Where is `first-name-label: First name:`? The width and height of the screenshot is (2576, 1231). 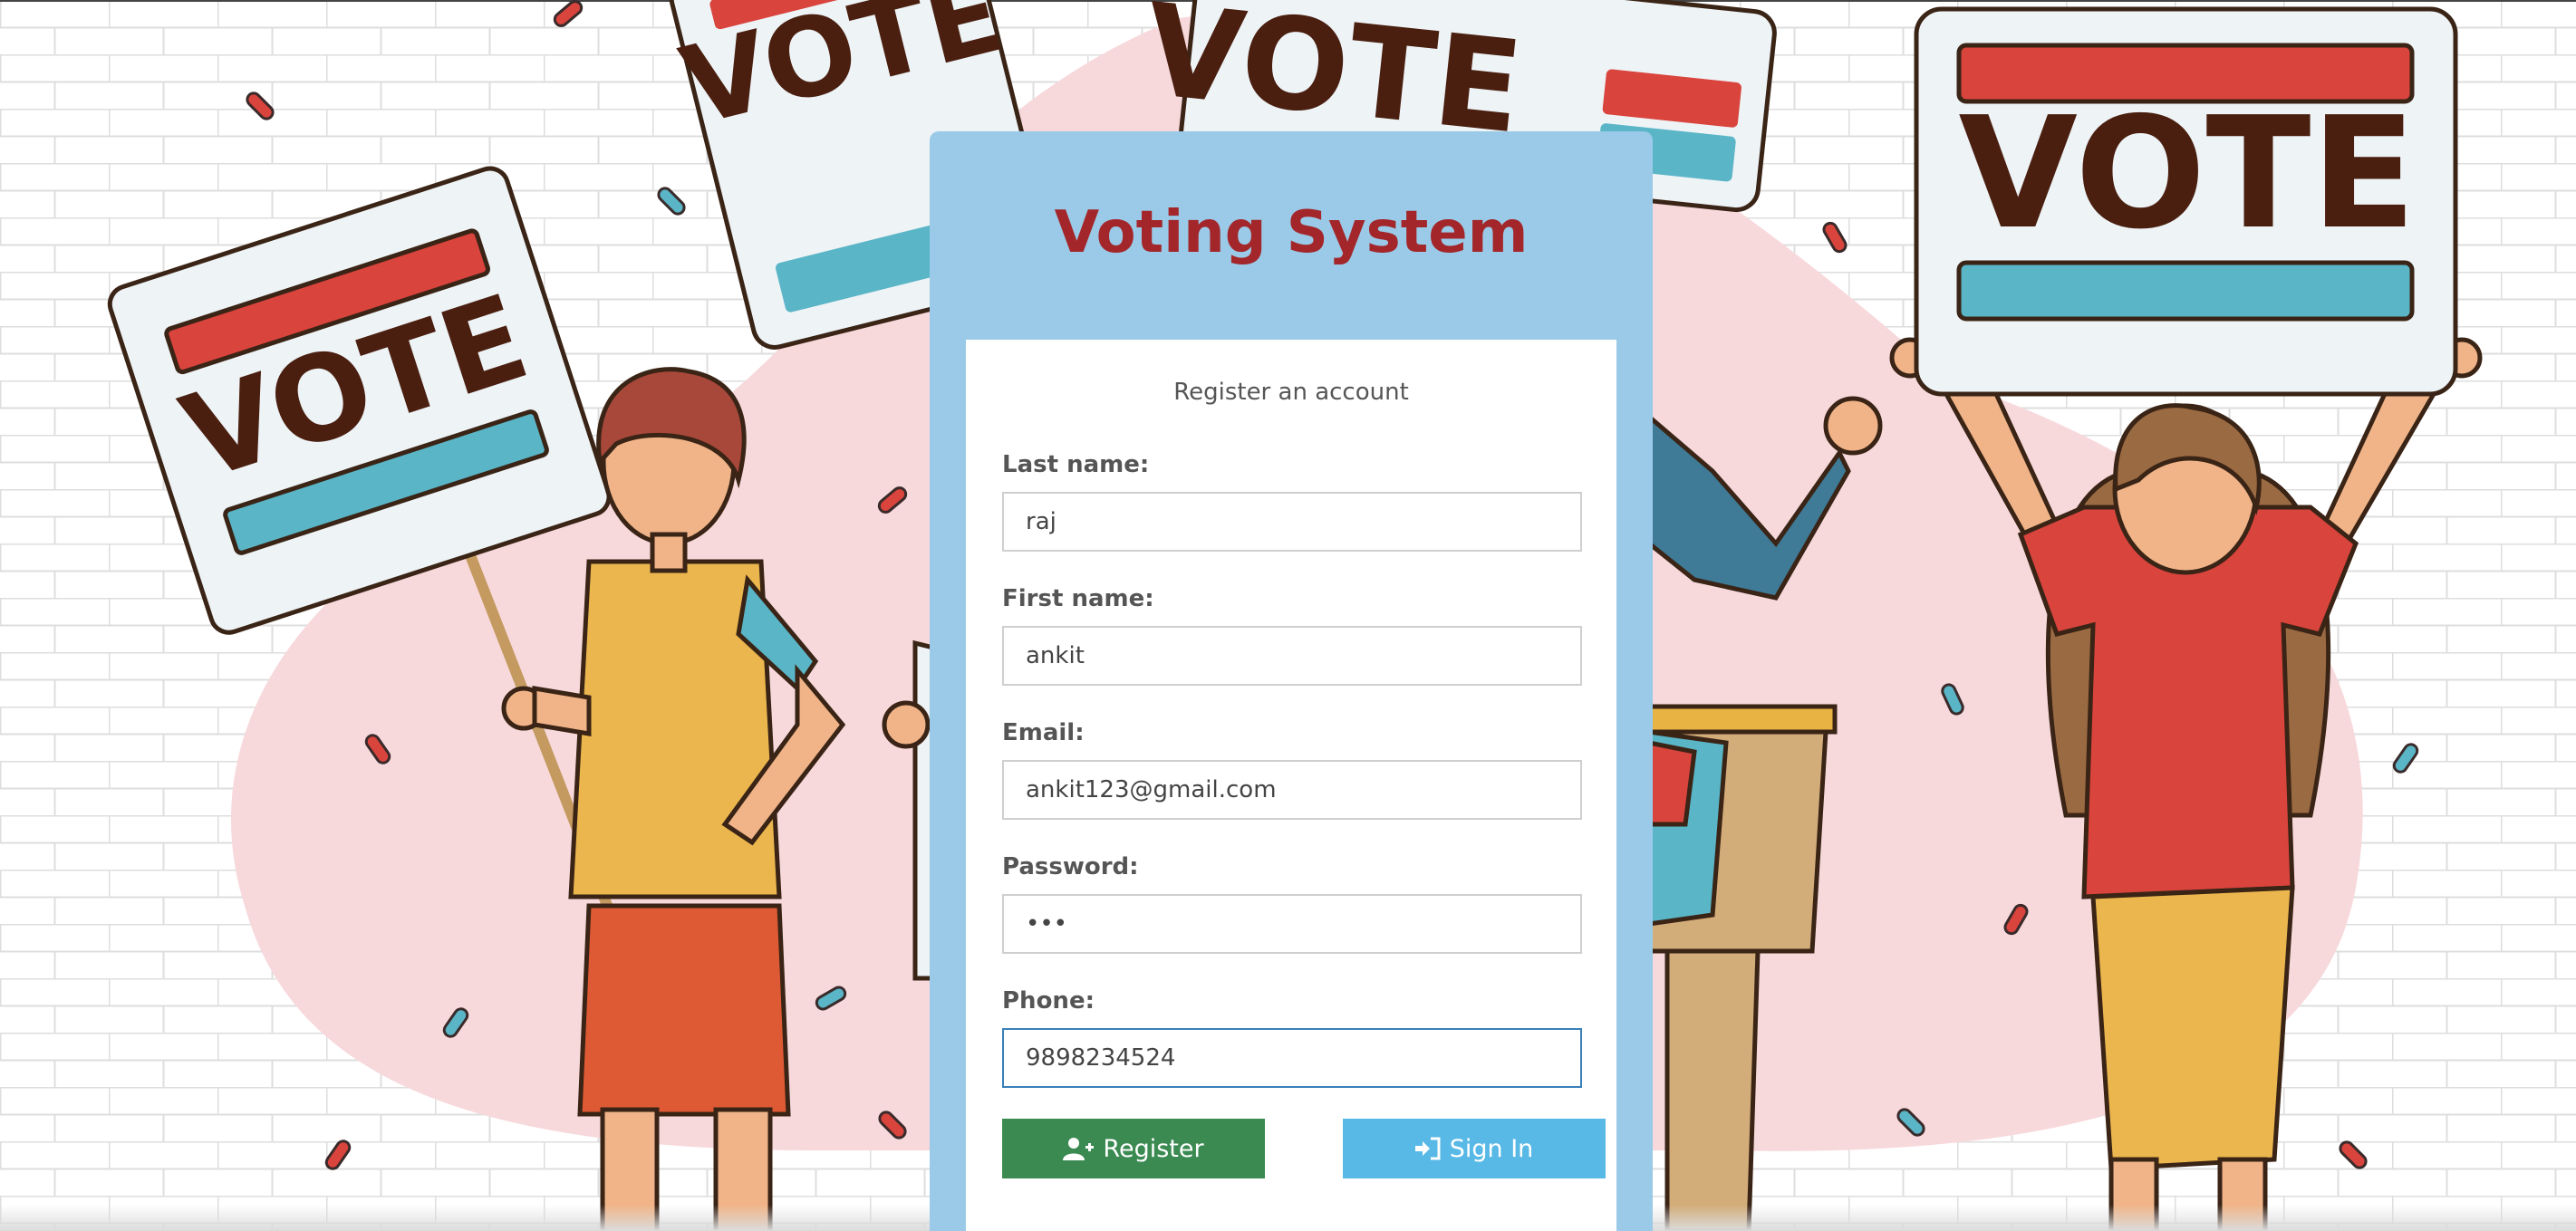 first-name-label: First name: is located at coordinates (1078, 598).